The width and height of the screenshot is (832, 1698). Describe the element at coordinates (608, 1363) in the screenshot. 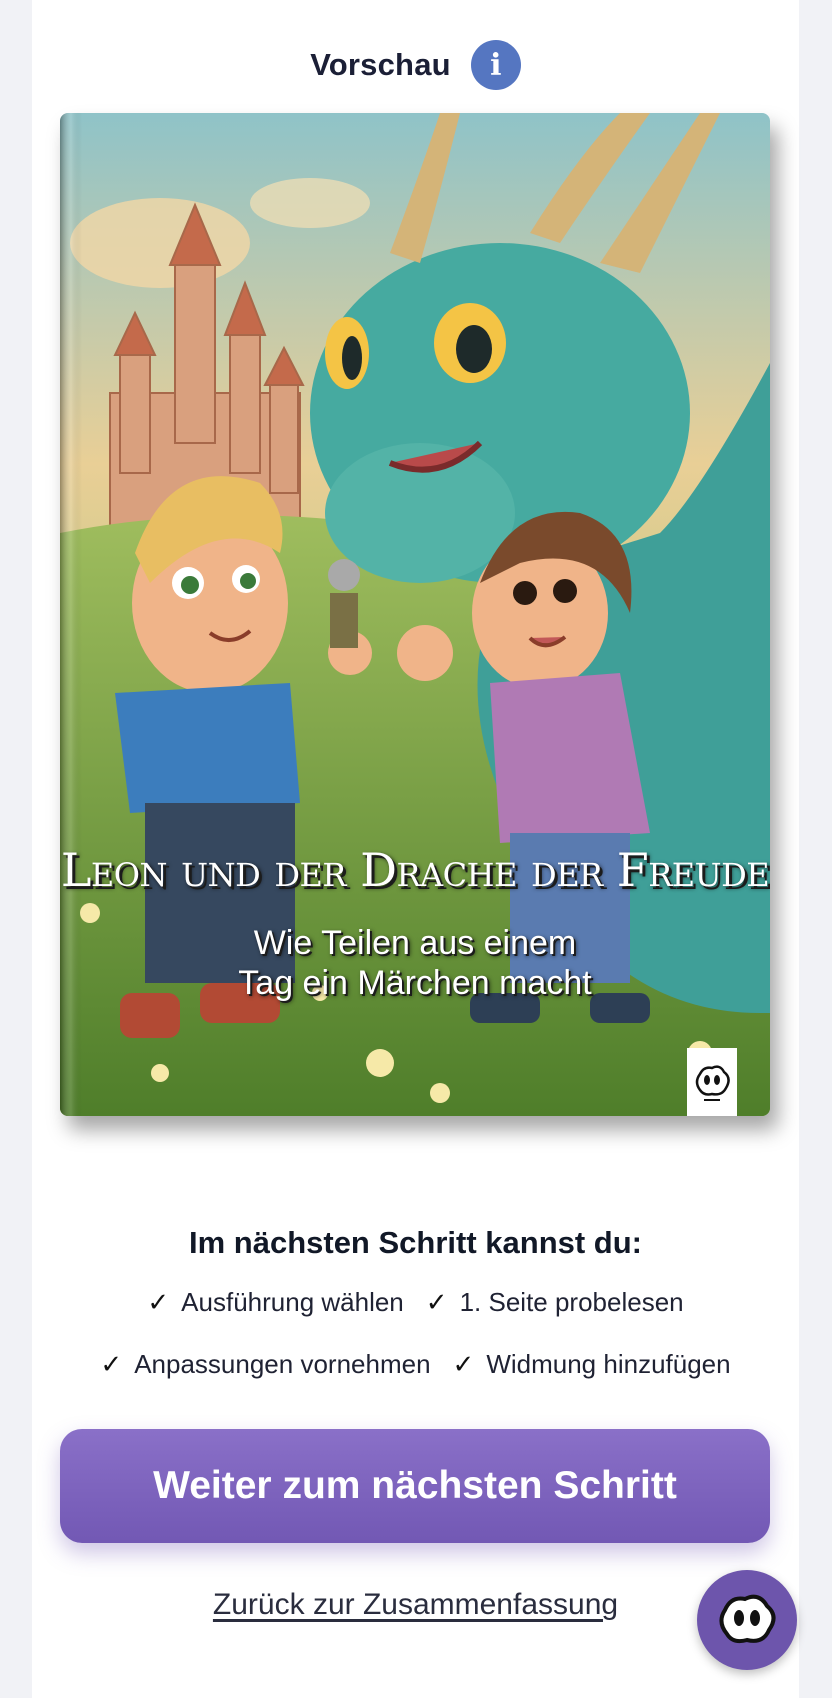

I see `feature-label: Widmung hinzufügen` at that location.